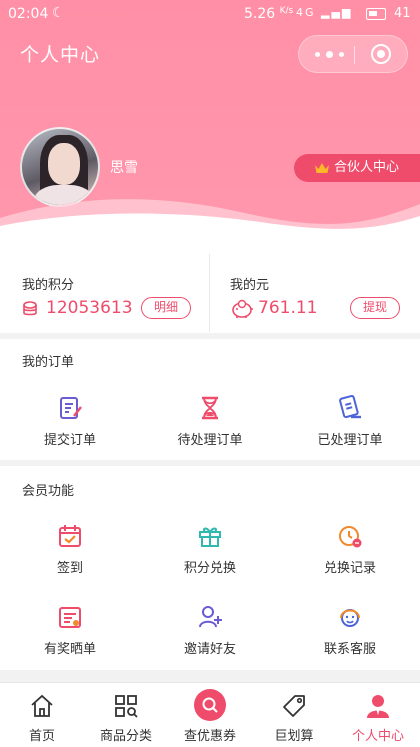  What do you see at coordinates (210, 15) in the screenshot?
I see `status-bar: 02:04 ☾ 5.26 K/s 4G ▂▄▆ 41` at bounding box center [210, 15].